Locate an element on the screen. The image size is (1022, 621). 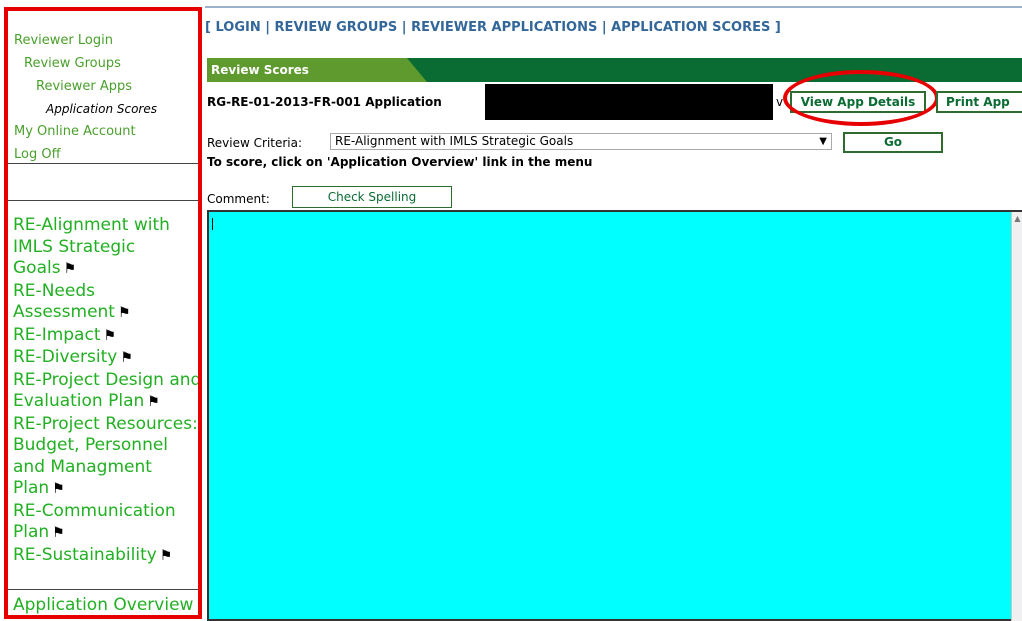
nav-log-off: Log Off is located at coordinates (37, 154).